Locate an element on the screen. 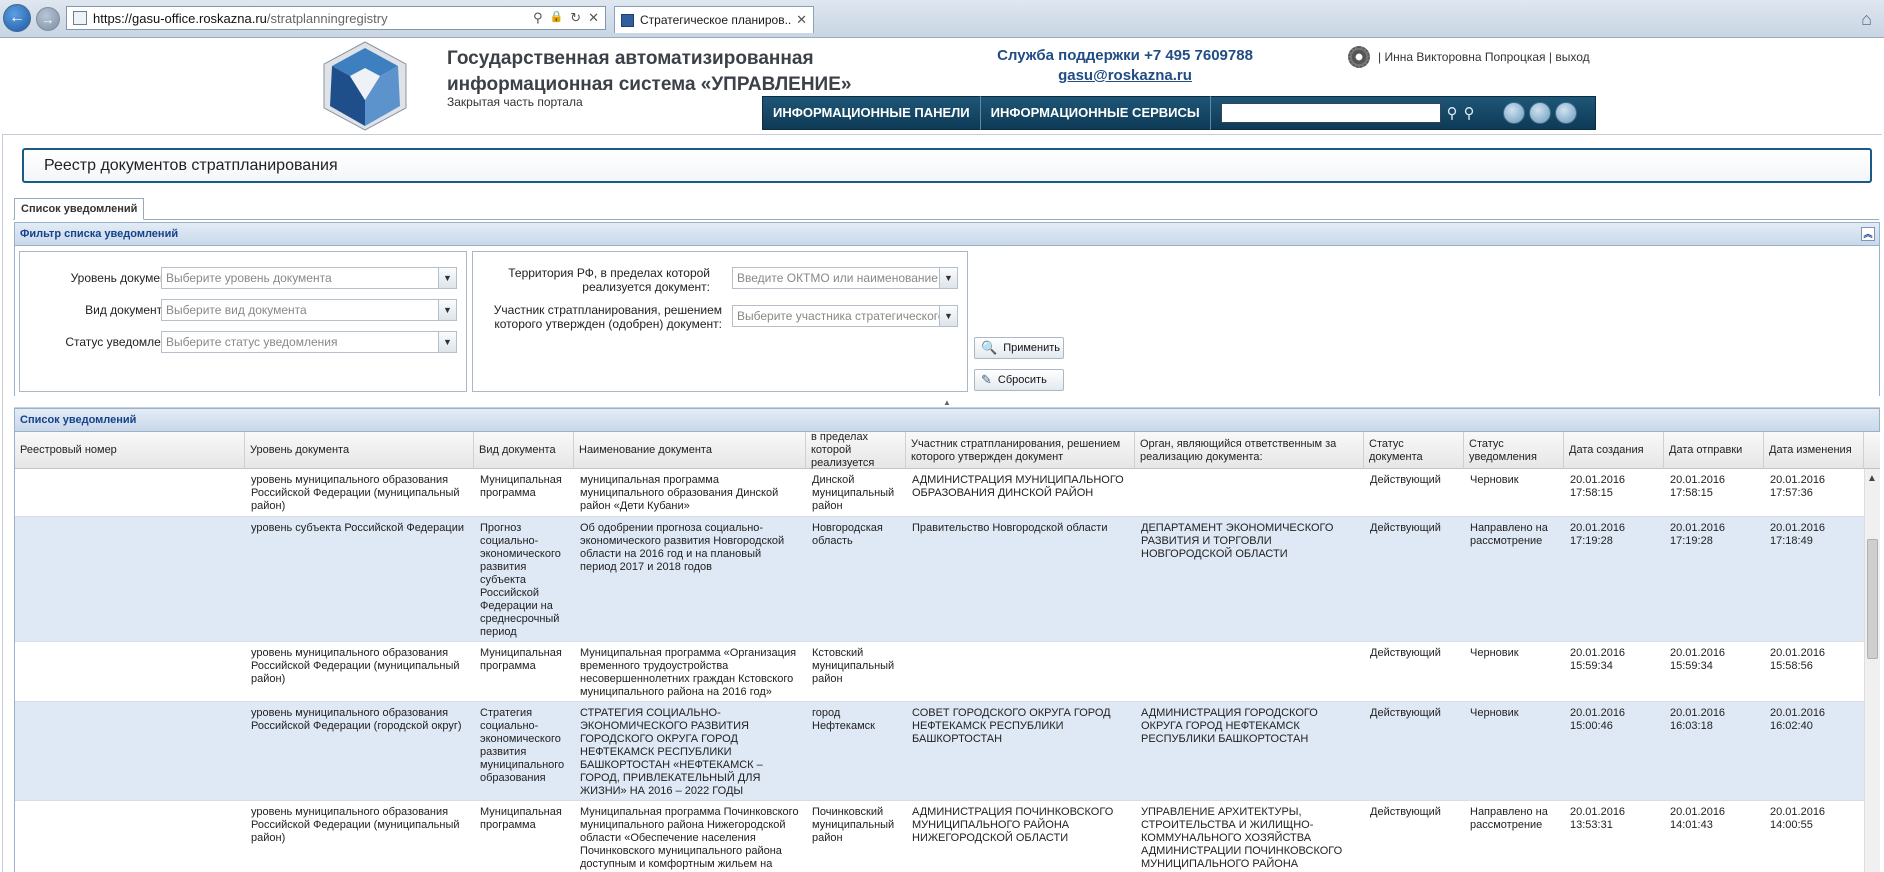 This screenshot has height=872, width=1884. column-header-reg-number: Реестровый номер is located at coordinates (130, 450).